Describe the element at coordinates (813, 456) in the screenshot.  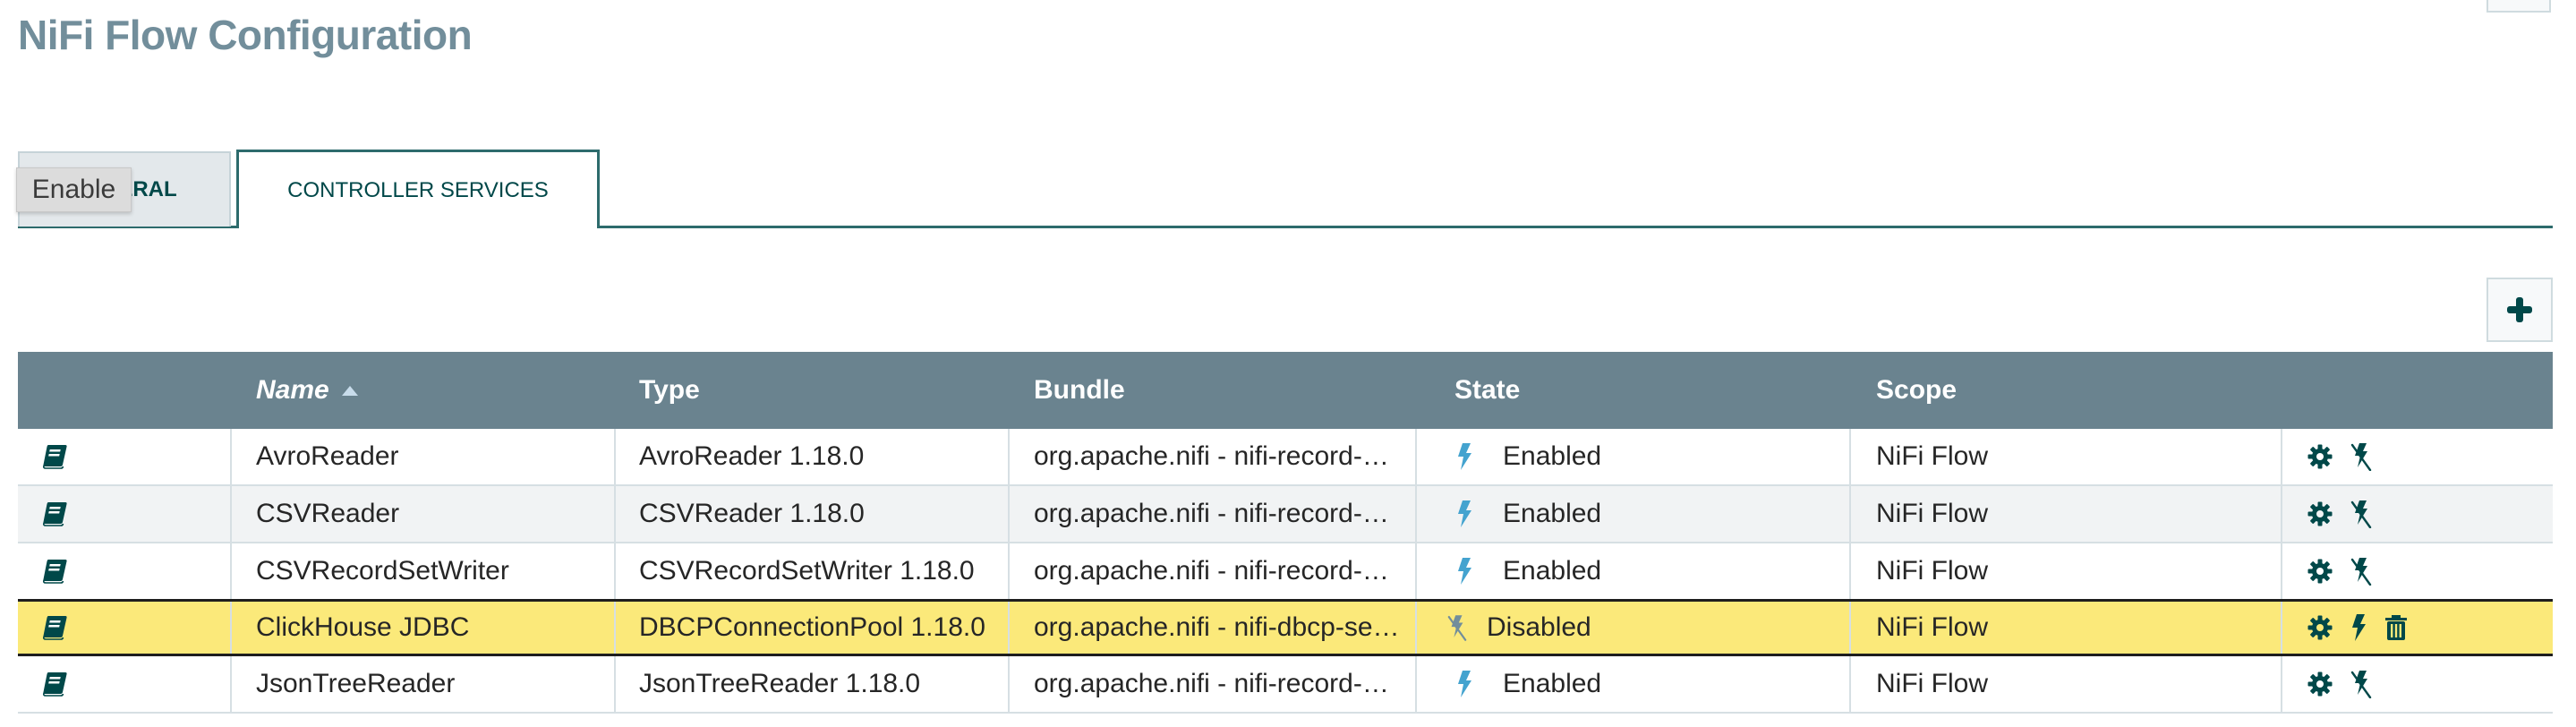
I see `cell-type: AvroReader 1.18.0` at that location.